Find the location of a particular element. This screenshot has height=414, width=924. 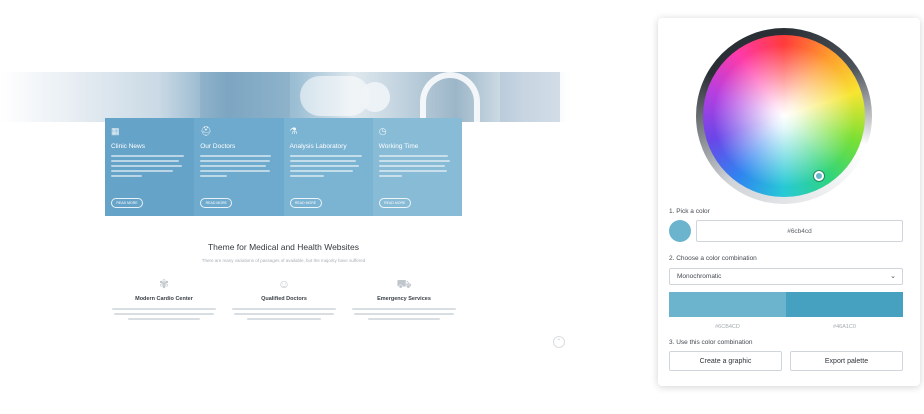

color-wheel is located at coordinates (784, 116).